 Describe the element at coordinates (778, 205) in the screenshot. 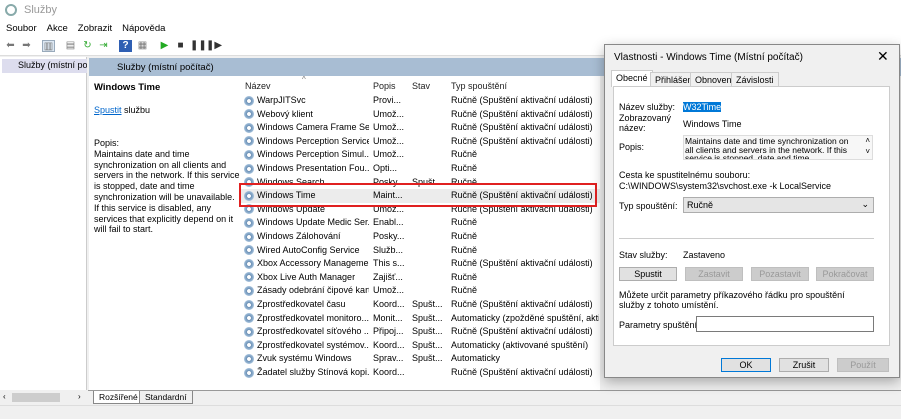

I see `startup-type-select: Ručně ⌄` at that location.